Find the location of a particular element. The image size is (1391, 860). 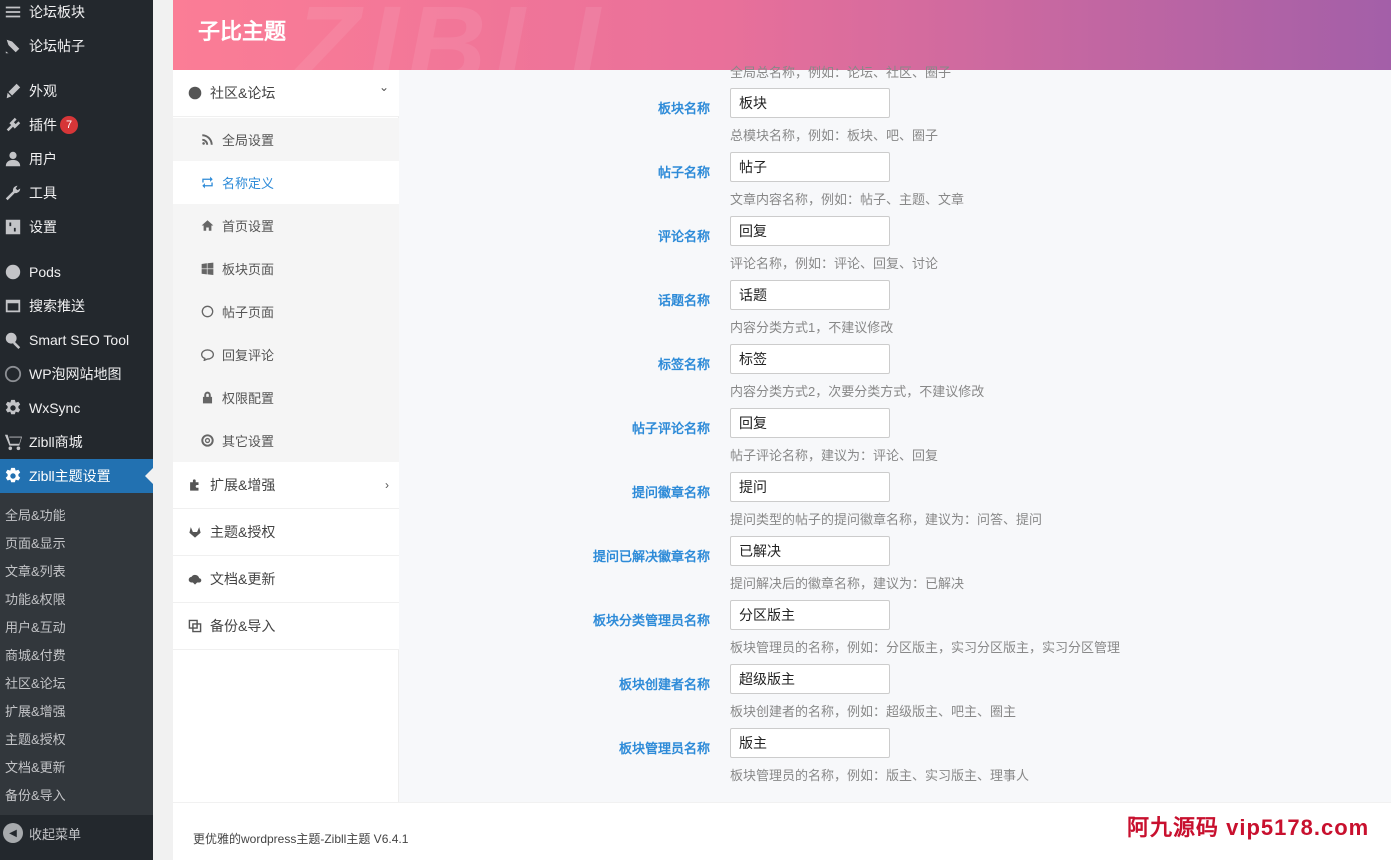

field-label: 板块名称 is located at coordinates (683, 108).